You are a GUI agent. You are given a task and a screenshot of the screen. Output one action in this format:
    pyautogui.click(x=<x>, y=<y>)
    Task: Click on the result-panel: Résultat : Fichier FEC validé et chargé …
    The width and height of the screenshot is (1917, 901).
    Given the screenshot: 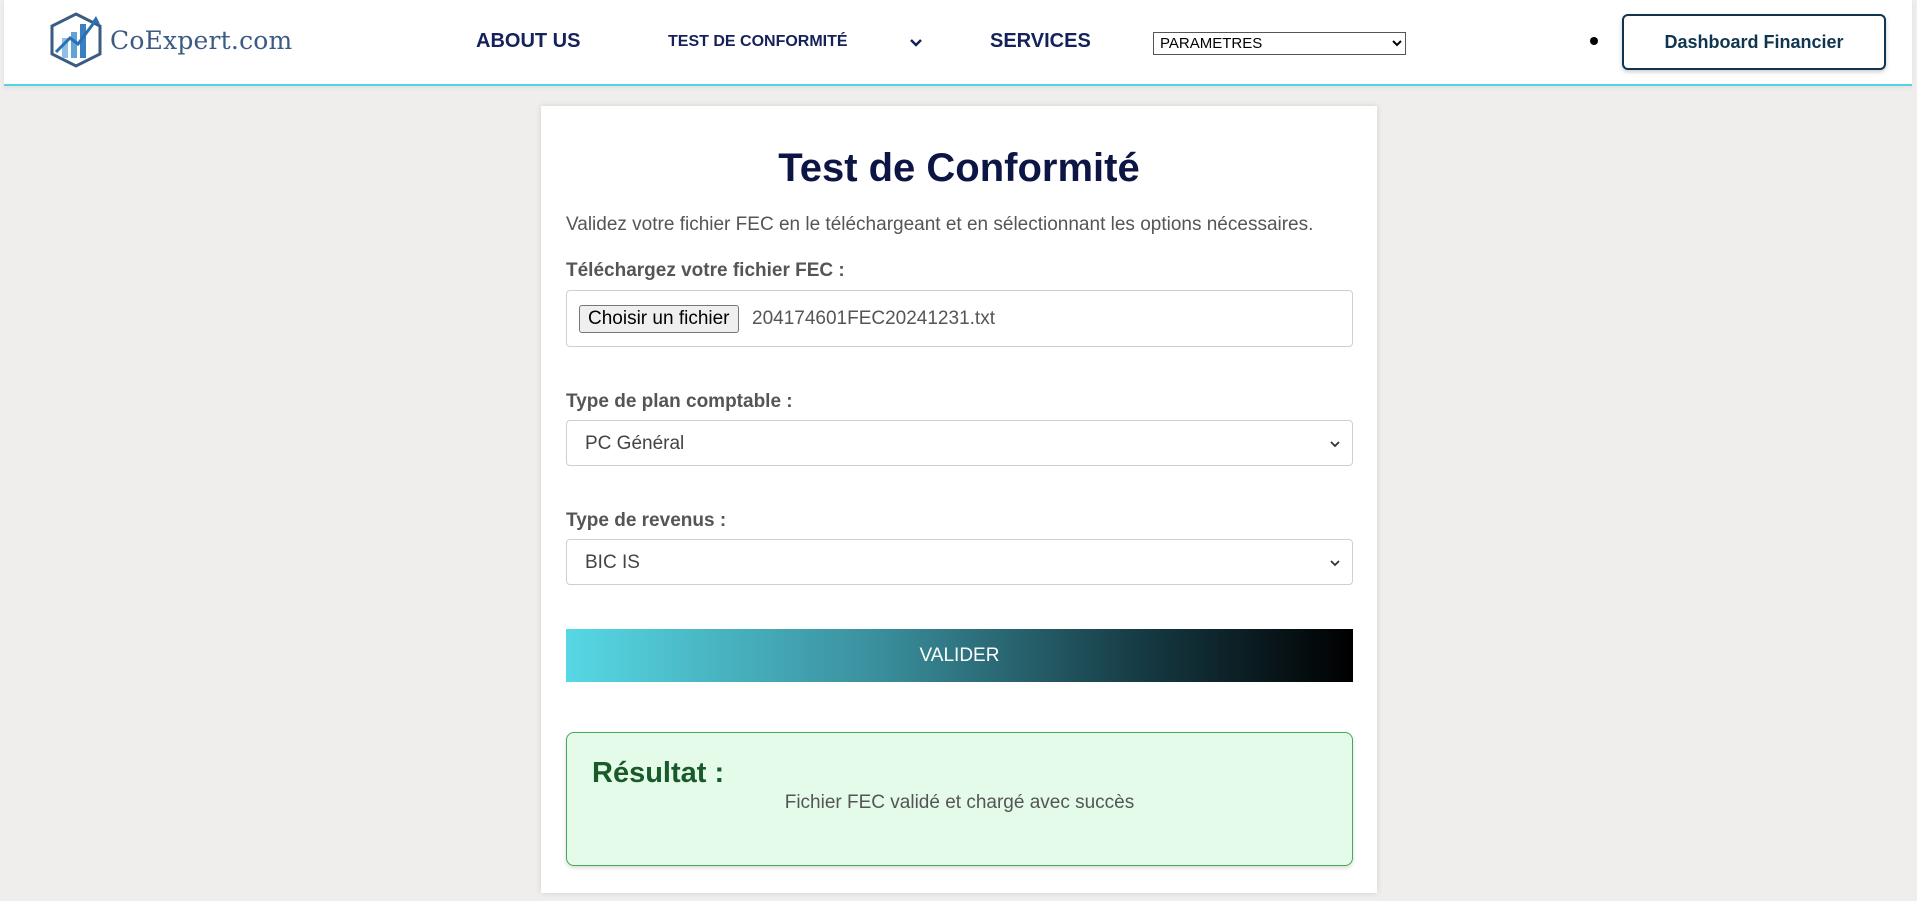 What is the action you would take?
    pyautogui.click(x=959, y=799)
    